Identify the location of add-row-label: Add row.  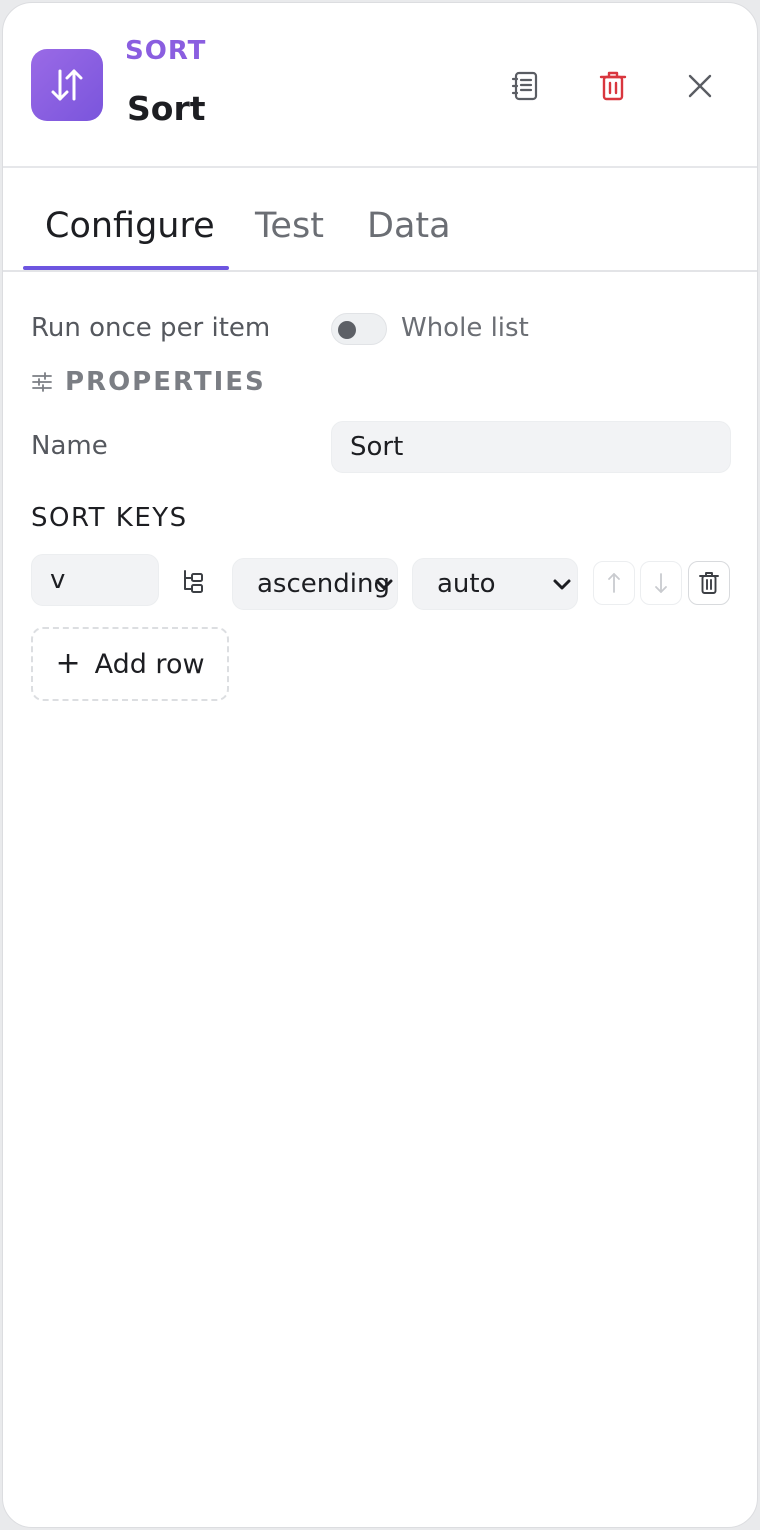
(149, 664).